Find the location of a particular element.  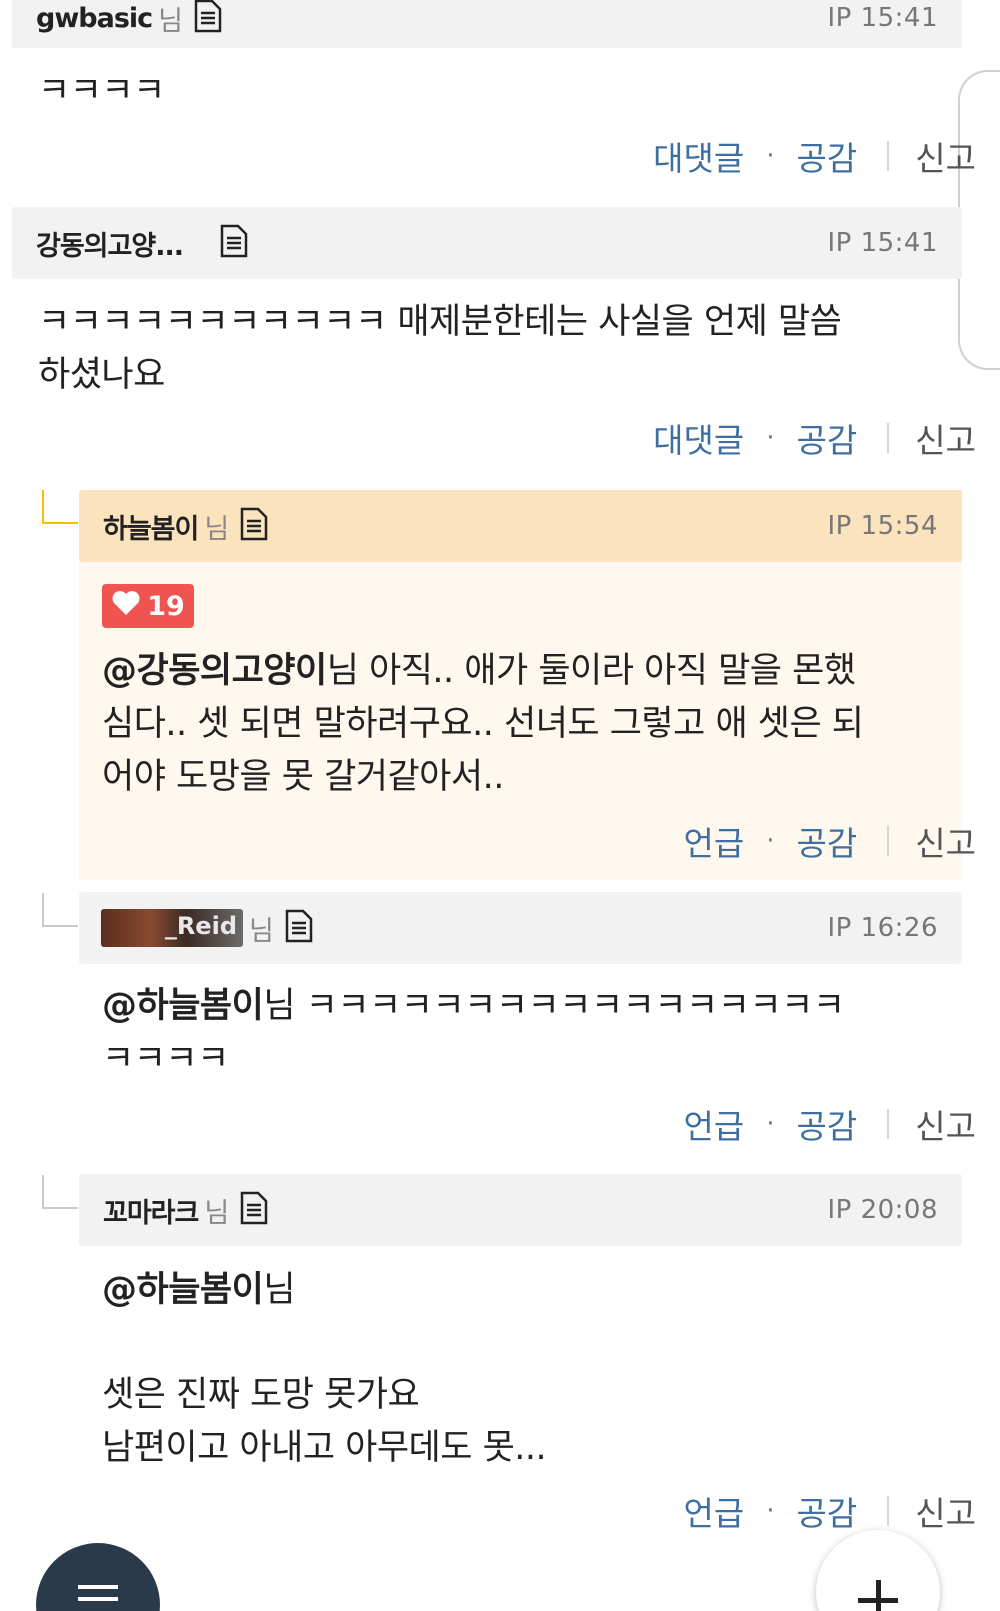

comment-text: 님 ㅋㅋㅋㅋㅋㅋㅋㅋㅋㅋㅋㅋㅋㅋㅋㅋㅋ is located at coordinates (554, 1006).